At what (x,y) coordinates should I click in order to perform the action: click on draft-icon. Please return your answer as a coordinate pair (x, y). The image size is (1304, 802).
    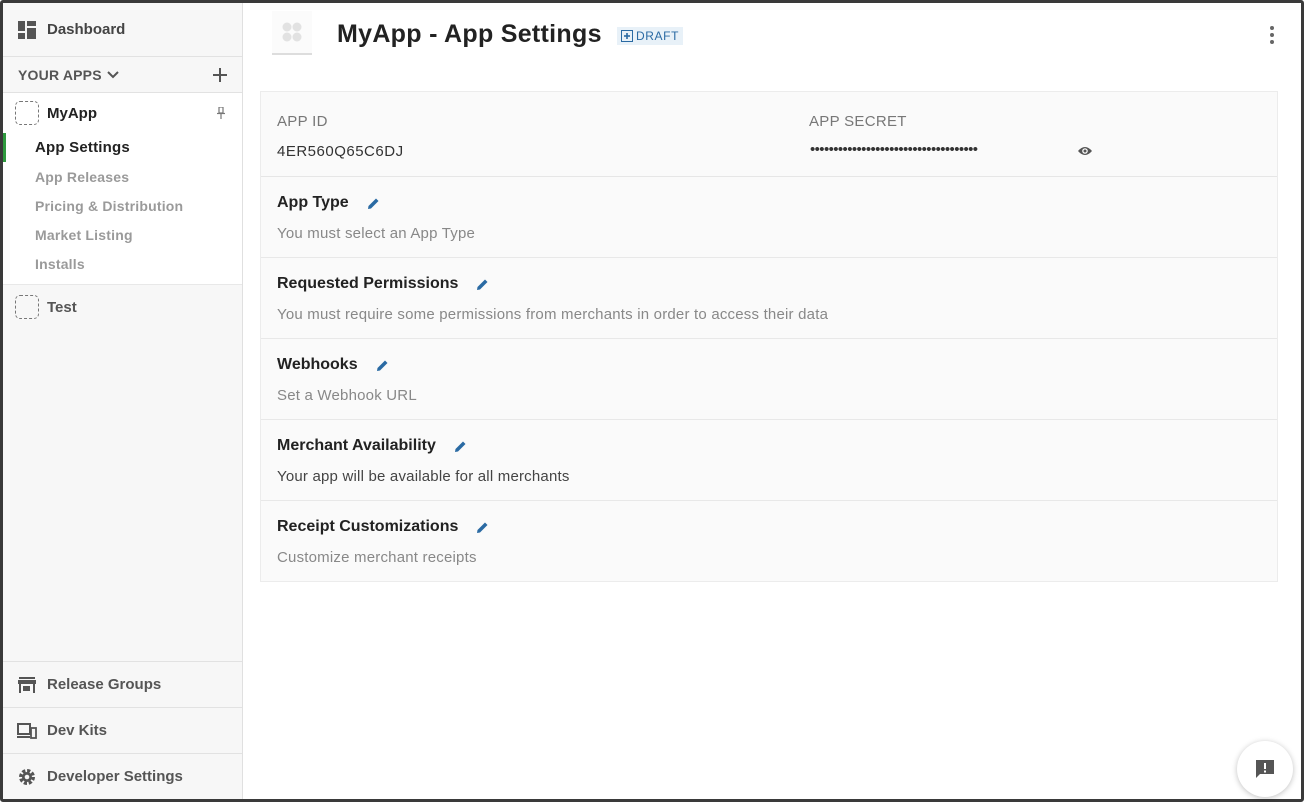
    Looking at the image, I should click on (627, 36).